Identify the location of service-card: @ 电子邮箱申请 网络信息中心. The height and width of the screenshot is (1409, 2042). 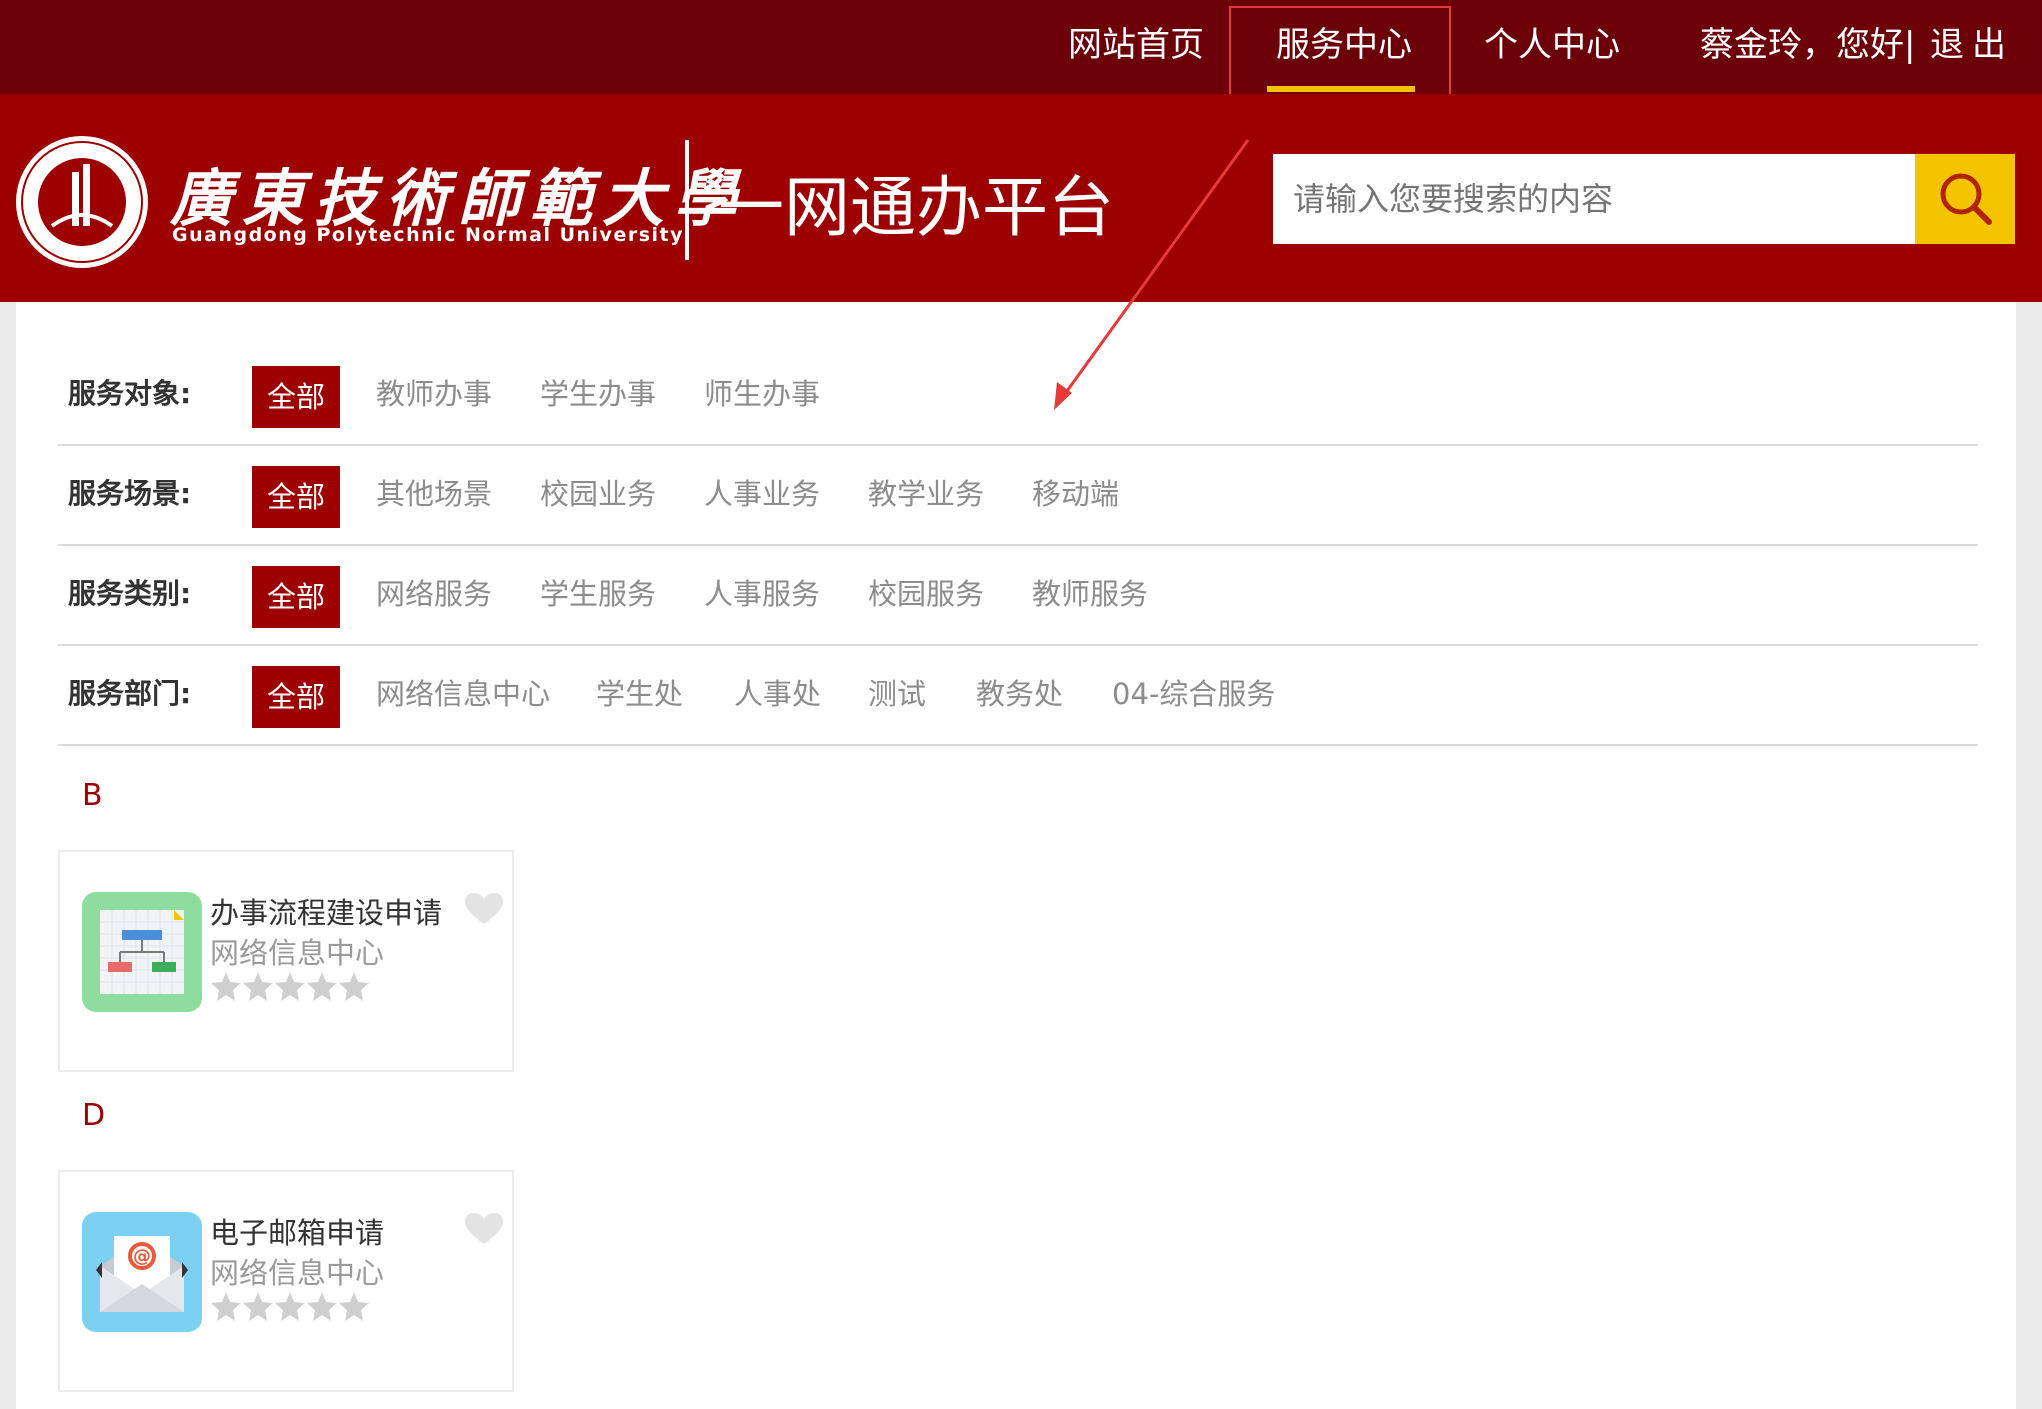
(286, 1281).